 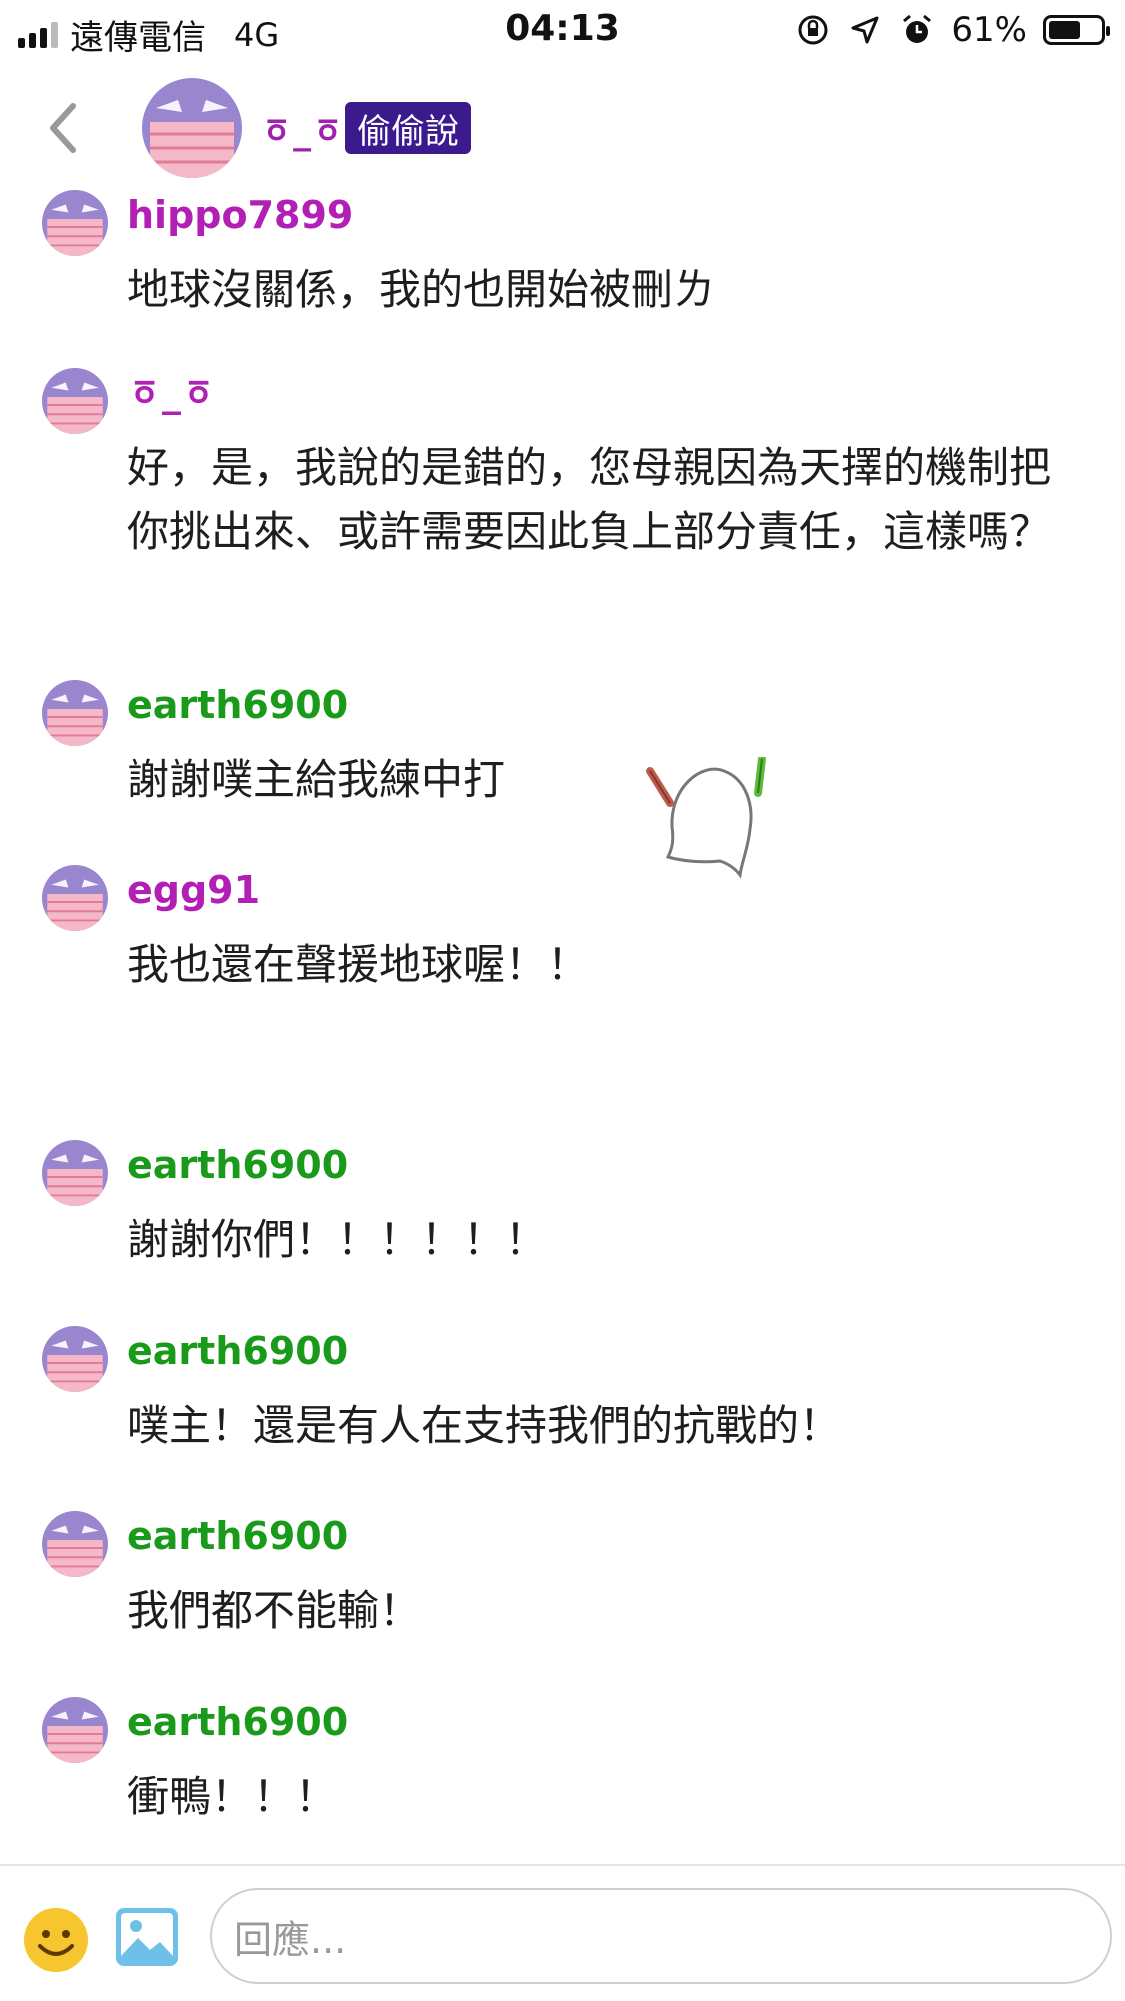 What do you see at coordinates (706, 818) in the screenshot?
I see `ghost-cheer-sticker` at bounding box center [706, 818].